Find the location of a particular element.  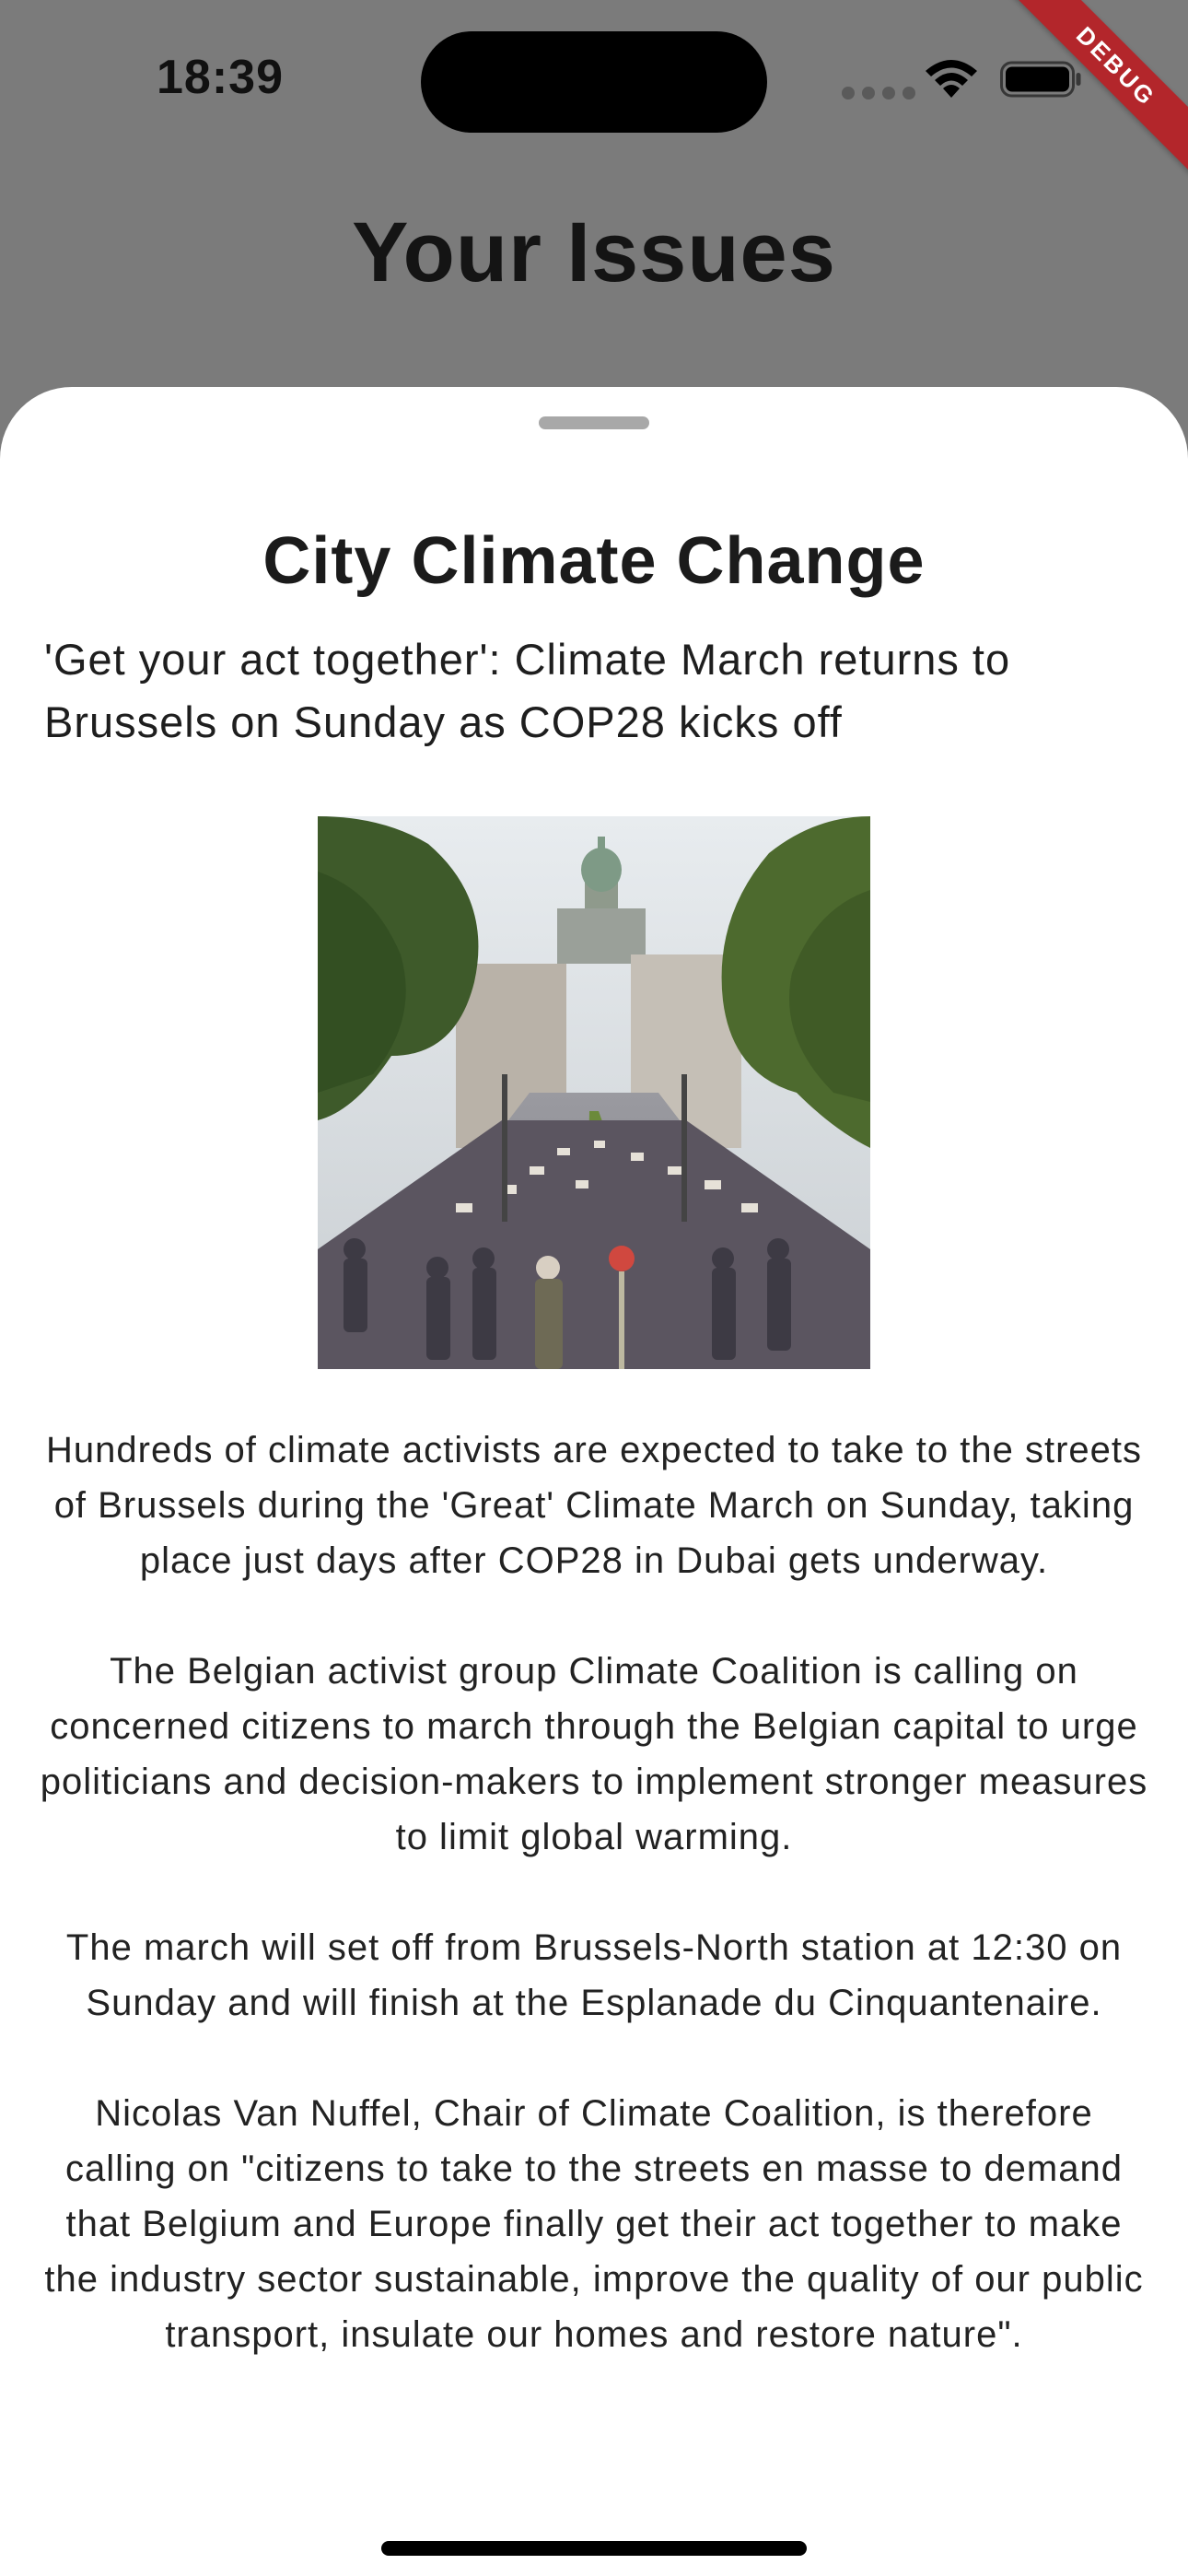

wifi-icon is located at coordinates (951, 79).